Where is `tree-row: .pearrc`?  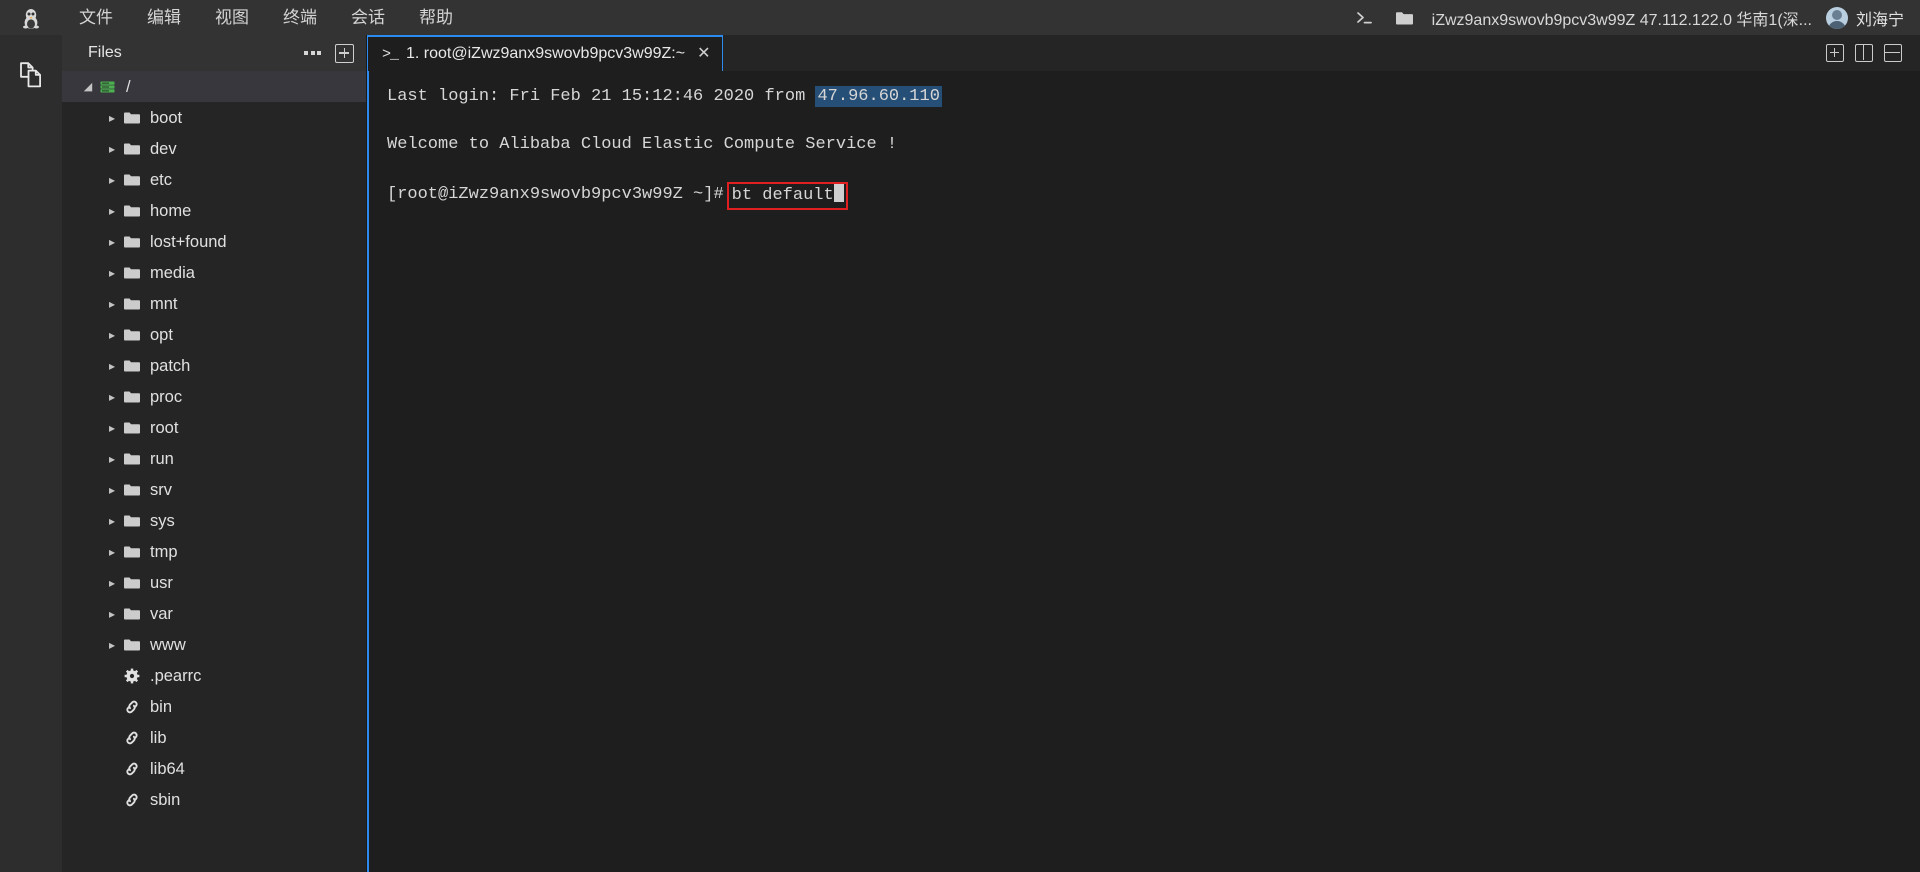 tree-row: .pearrc is located at coordinates (214, 675).